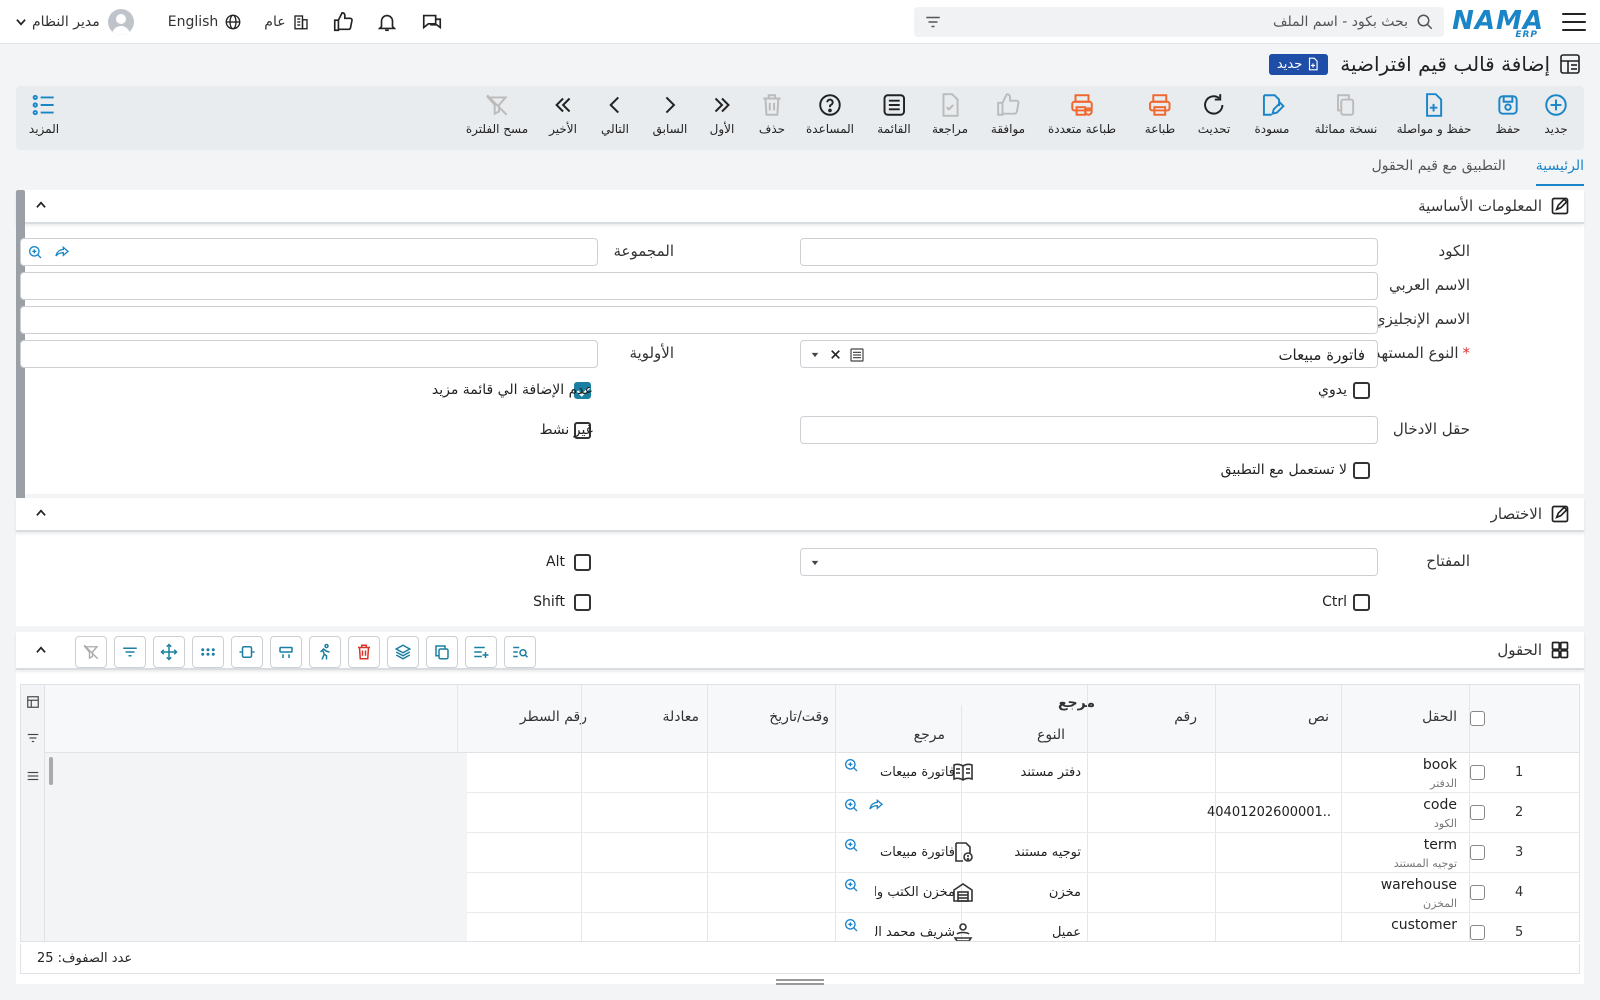 The image size is (1600, 1000). What do you see at coordinates (699, 320) in the screenshot?
I see `english-name-field` at bounding box center [699, 320].